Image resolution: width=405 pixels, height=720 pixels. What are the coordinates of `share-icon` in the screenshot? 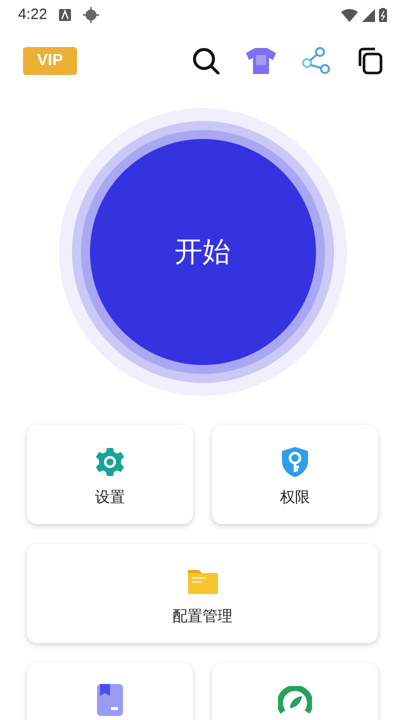 It's located at (316, 61).